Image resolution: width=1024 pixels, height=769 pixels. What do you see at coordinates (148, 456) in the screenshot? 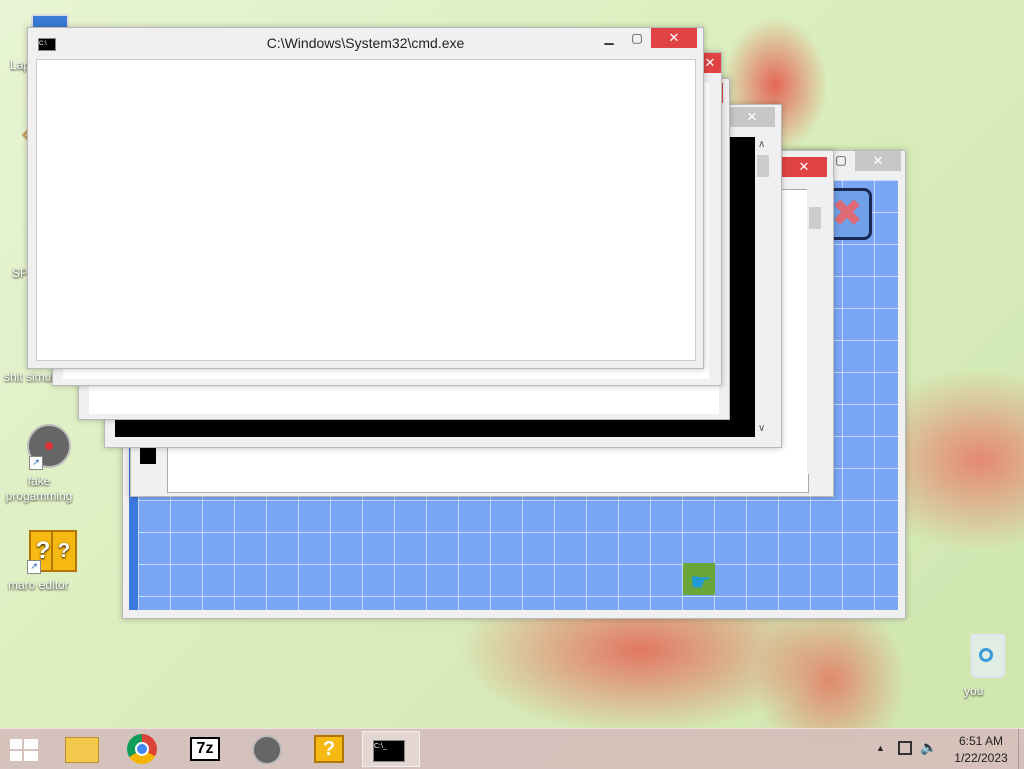
I see `black-corner` at bounding box center [148, 456].